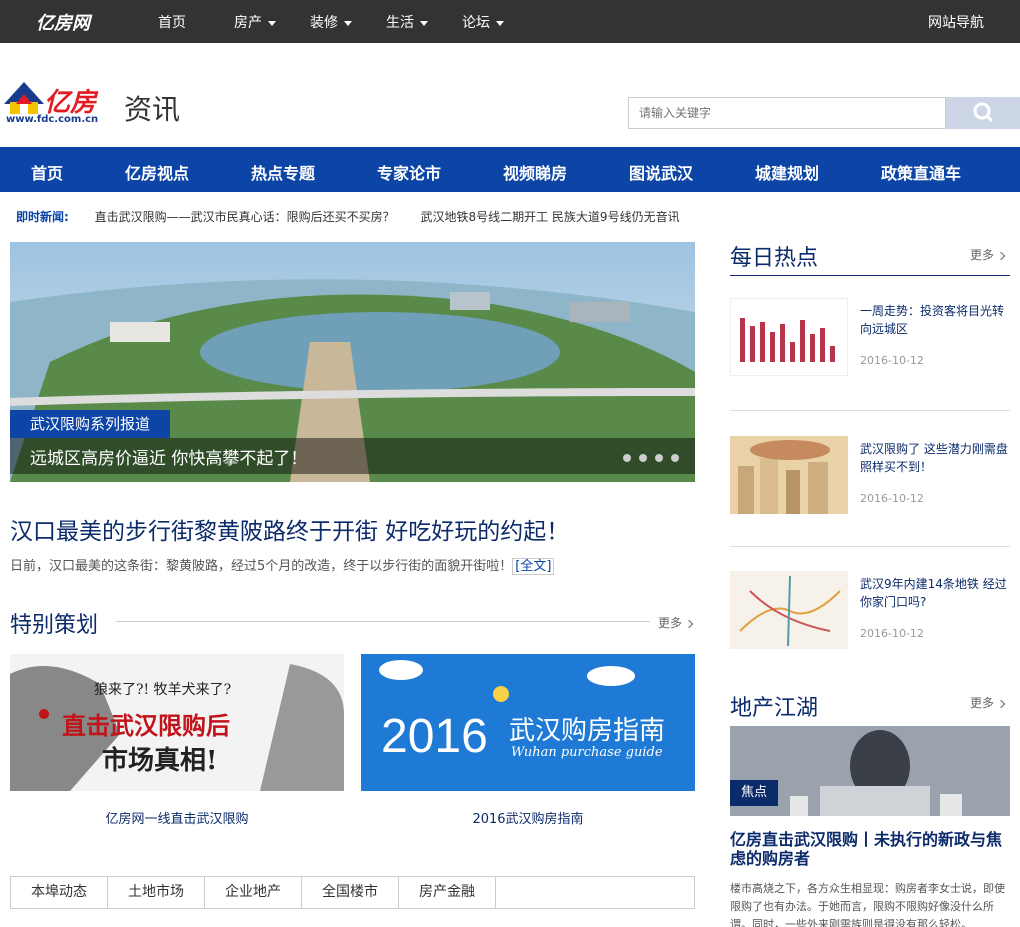 The image size is (1020, 927). Describe the element at coordinates (483, 22) in the screenshot. I see `topbar-item-forum: 论坛` at that location.